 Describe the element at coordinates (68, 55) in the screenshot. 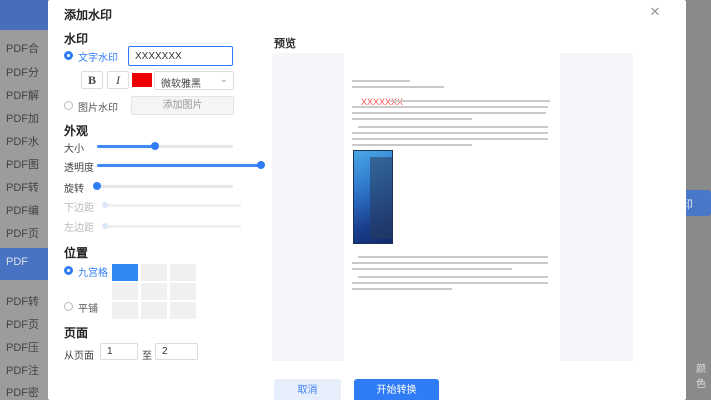

I see `text-watermark-radio` at that location.